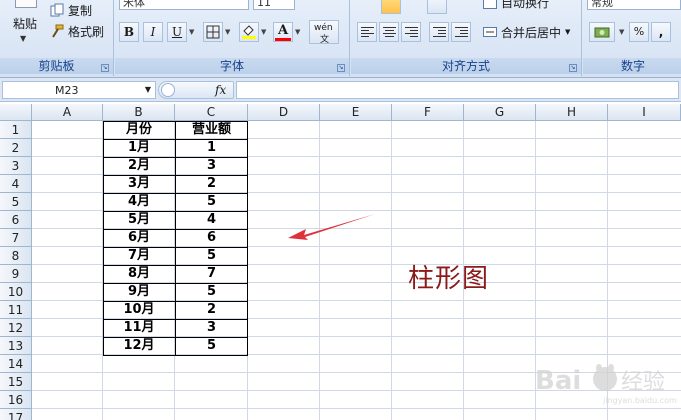 This screenshot has width=681, height=420. I want to click on table-cell: 3月, so click(139, 184).